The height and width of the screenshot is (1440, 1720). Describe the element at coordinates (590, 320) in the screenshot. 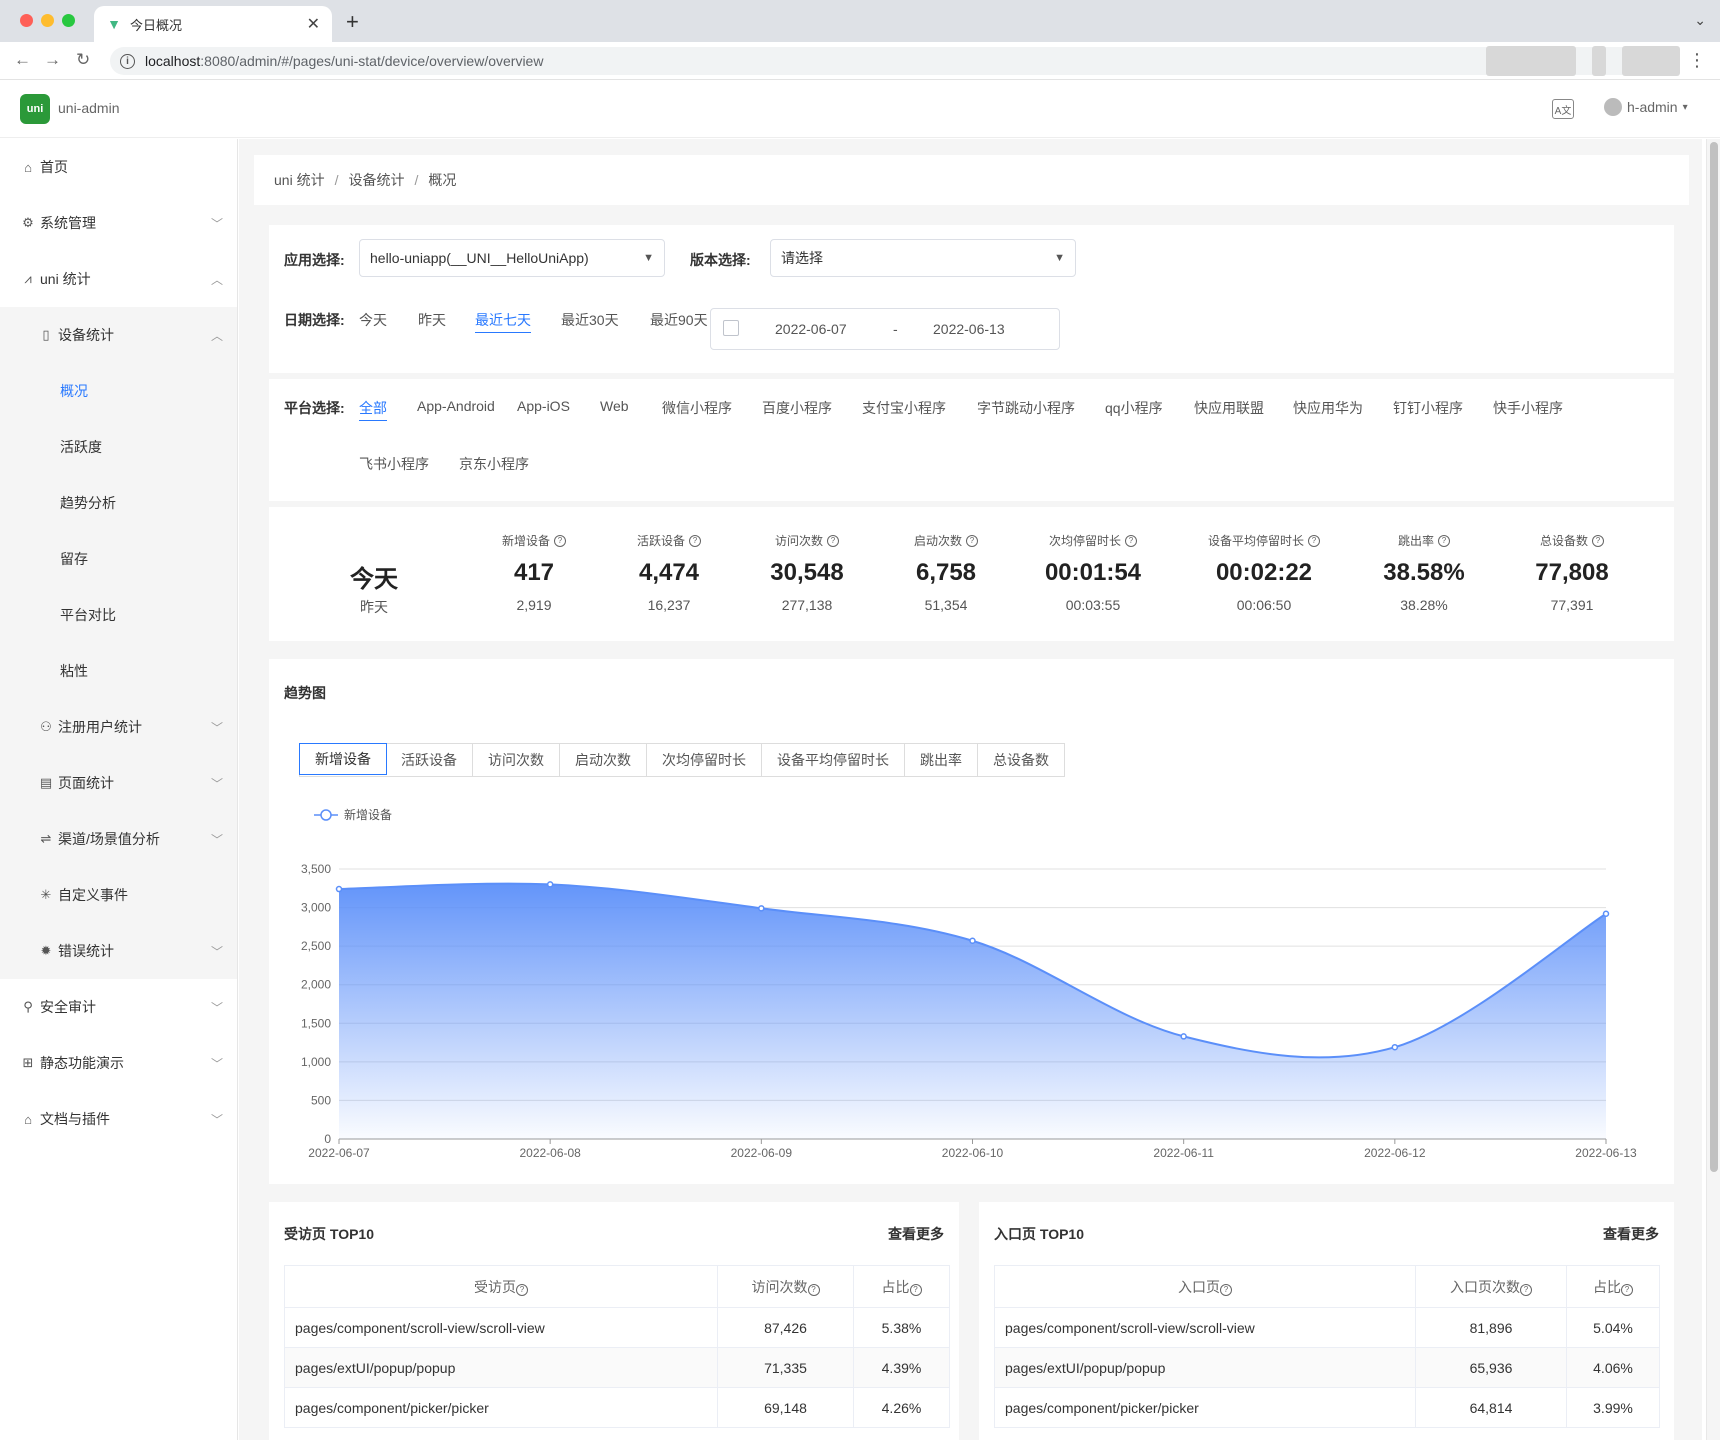

I see `date-option-30days: 最近30天` at that location.